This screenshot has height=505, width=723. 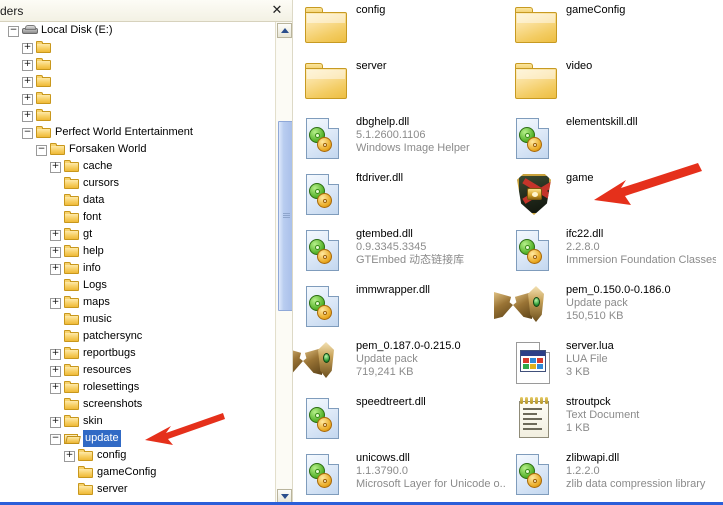 What do you see at coordinates (284, 30) in the screenshot?
I see `scroll-up-button` at bounding box center [284, 30].